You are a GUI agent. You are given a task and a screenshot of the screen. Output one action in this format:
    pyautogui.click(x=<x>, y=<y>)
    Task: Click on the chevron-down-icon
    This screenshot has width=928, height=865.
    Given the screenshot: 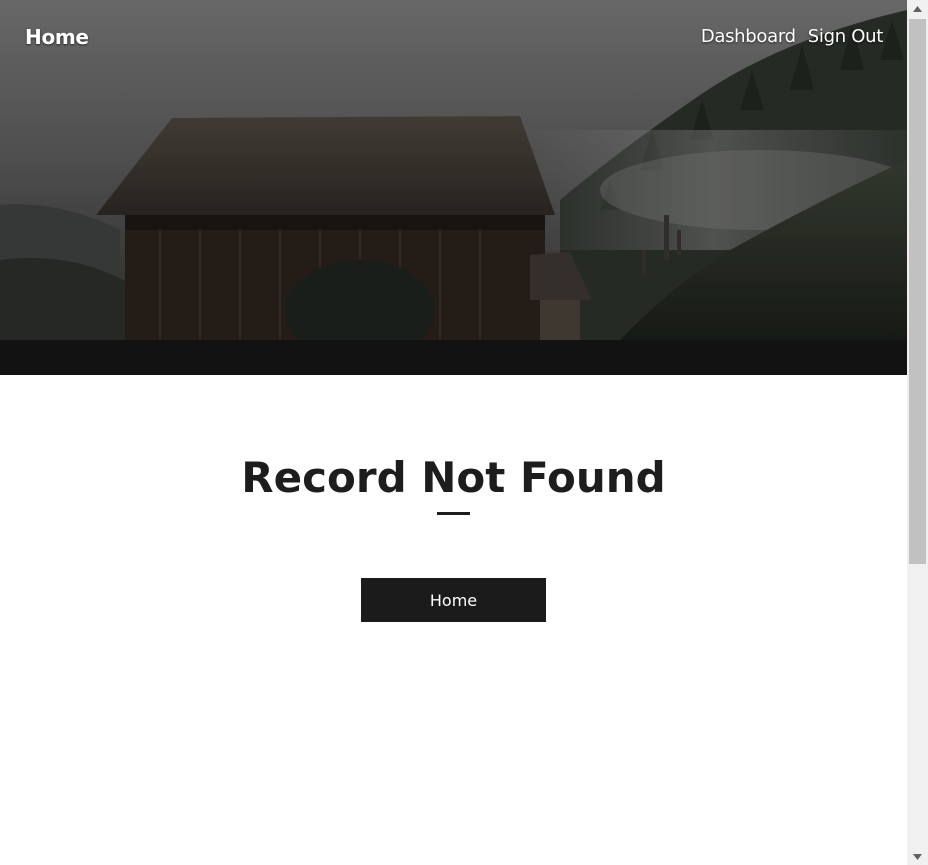 What is the action you would take?
    pyautogui.click(x=917, y=856)
    